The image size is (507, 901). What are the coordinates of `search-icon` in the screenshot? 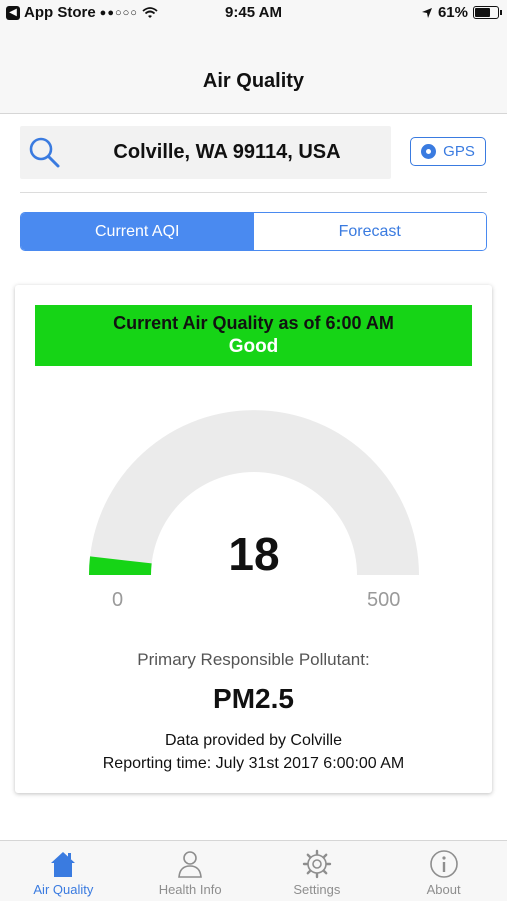 It's located at (45, 153).